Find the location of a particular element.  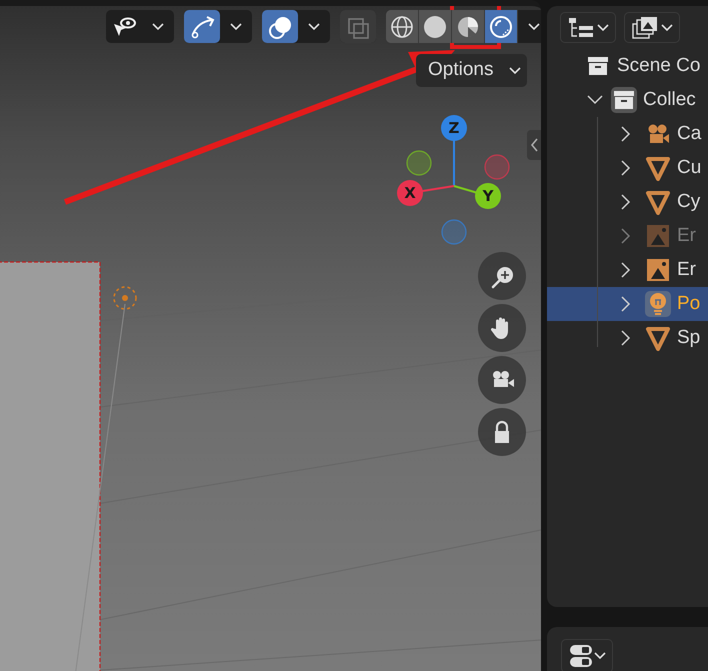

view-layer-button is located at coordinates (652, 27).